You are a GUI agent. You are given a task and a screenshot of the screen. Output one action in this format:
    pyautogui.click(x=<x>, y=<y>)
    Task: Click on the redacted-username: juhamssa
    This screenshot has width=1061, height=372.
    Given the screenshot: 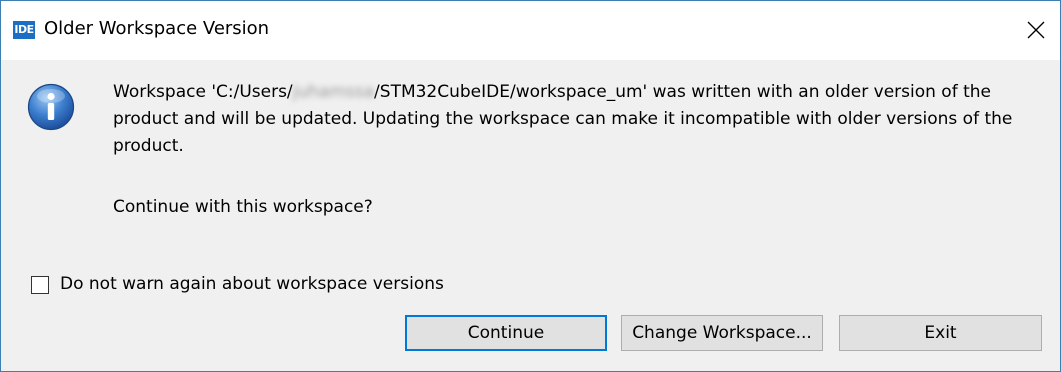 What is the action you would take?
    pyautogui.click(x=333, y=92)
    